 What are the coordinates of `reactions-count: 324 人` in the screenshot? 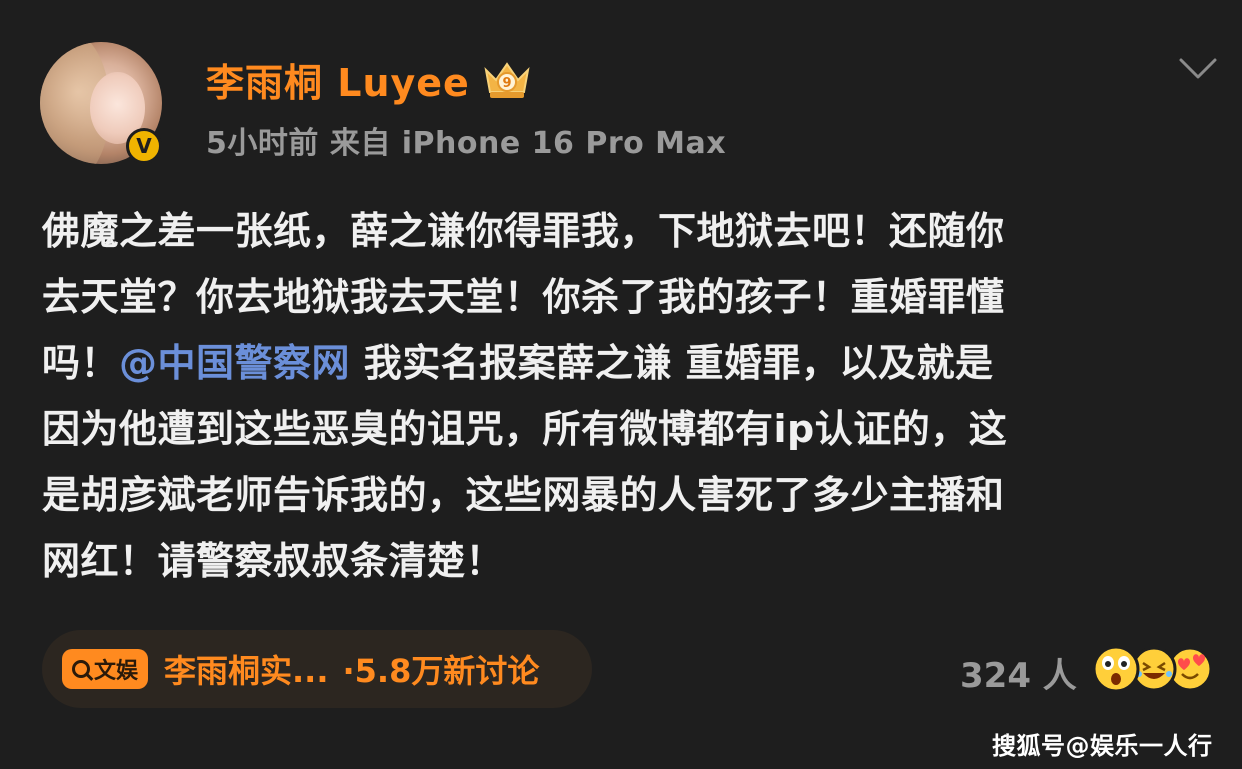 It's located at (1018, 672).